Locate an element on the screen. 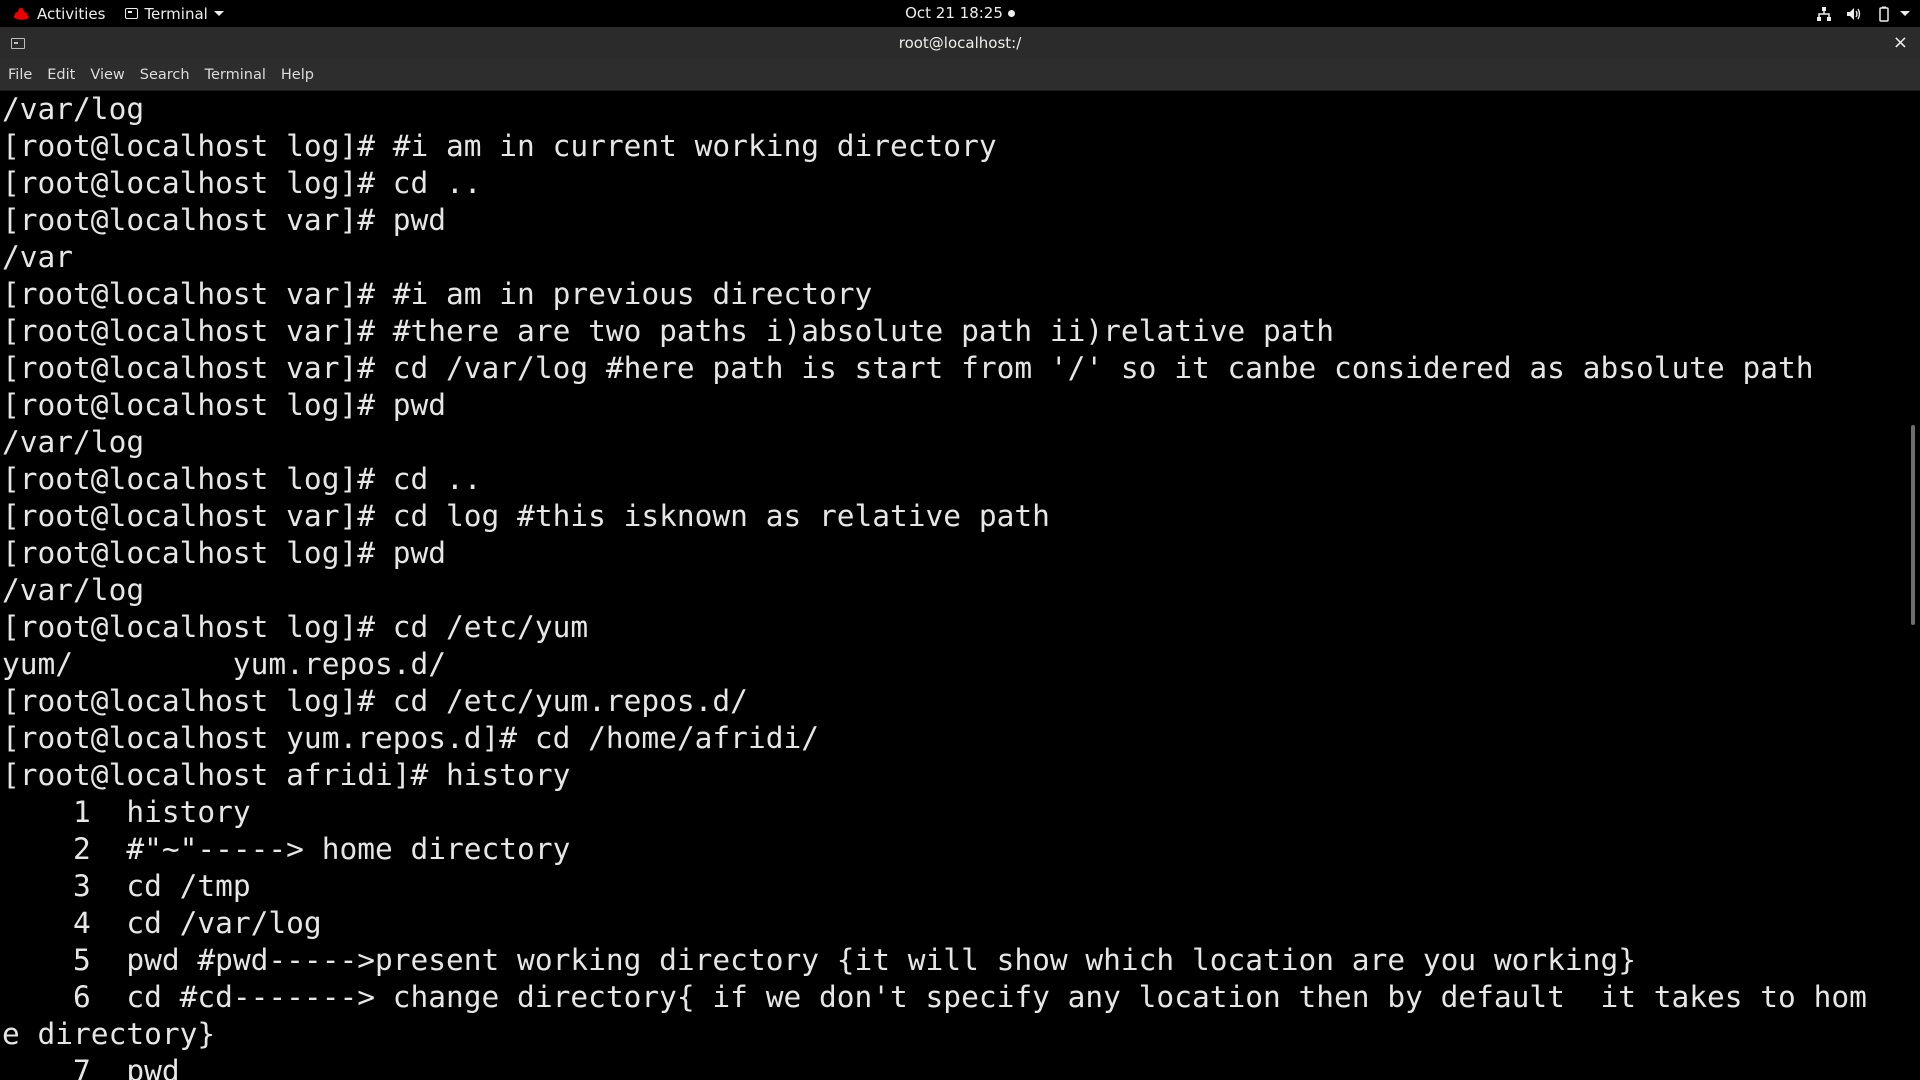 This screenshot has width=1920, height=1080. close-window-button: × is located at coordinates (1900, 43).